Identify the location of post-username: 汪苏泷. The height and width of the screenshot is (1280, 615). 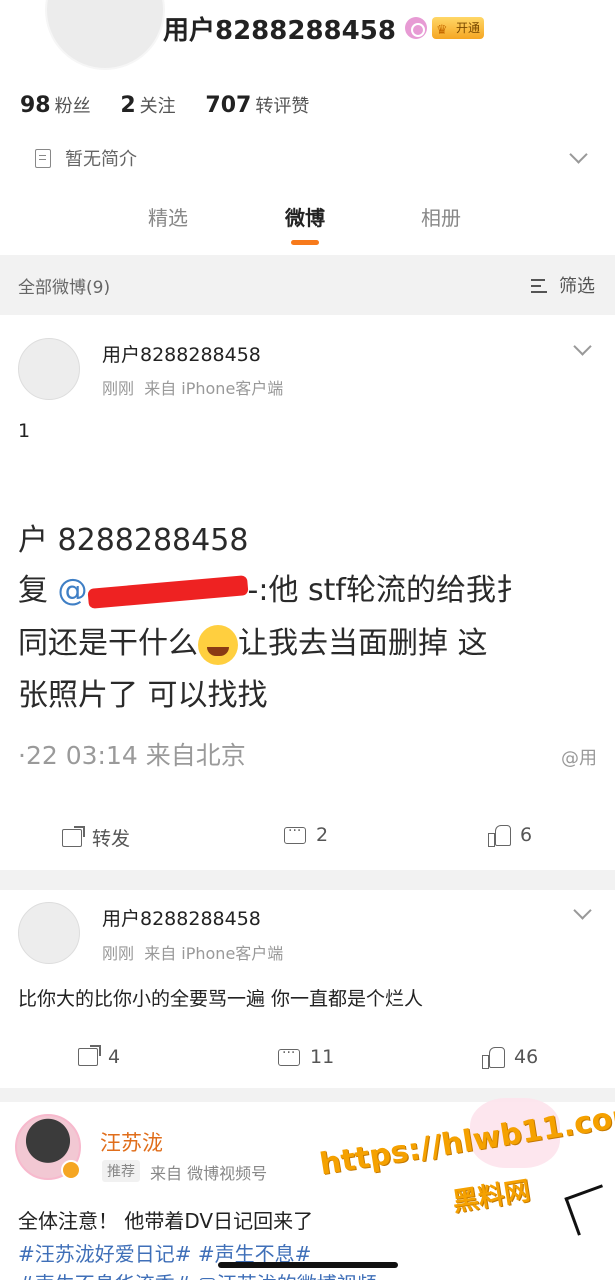
(131, 1142).